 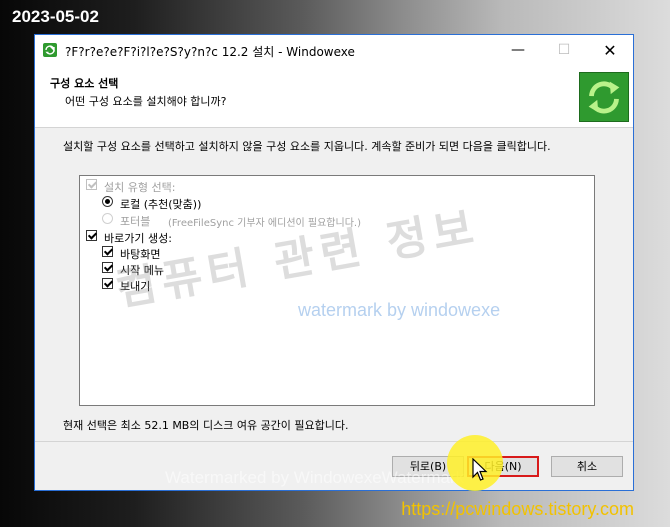 What do you see at coordinates (91, 184) in the screenshot?
I see `install-type-checkbox` at bounding box center [91, 184].